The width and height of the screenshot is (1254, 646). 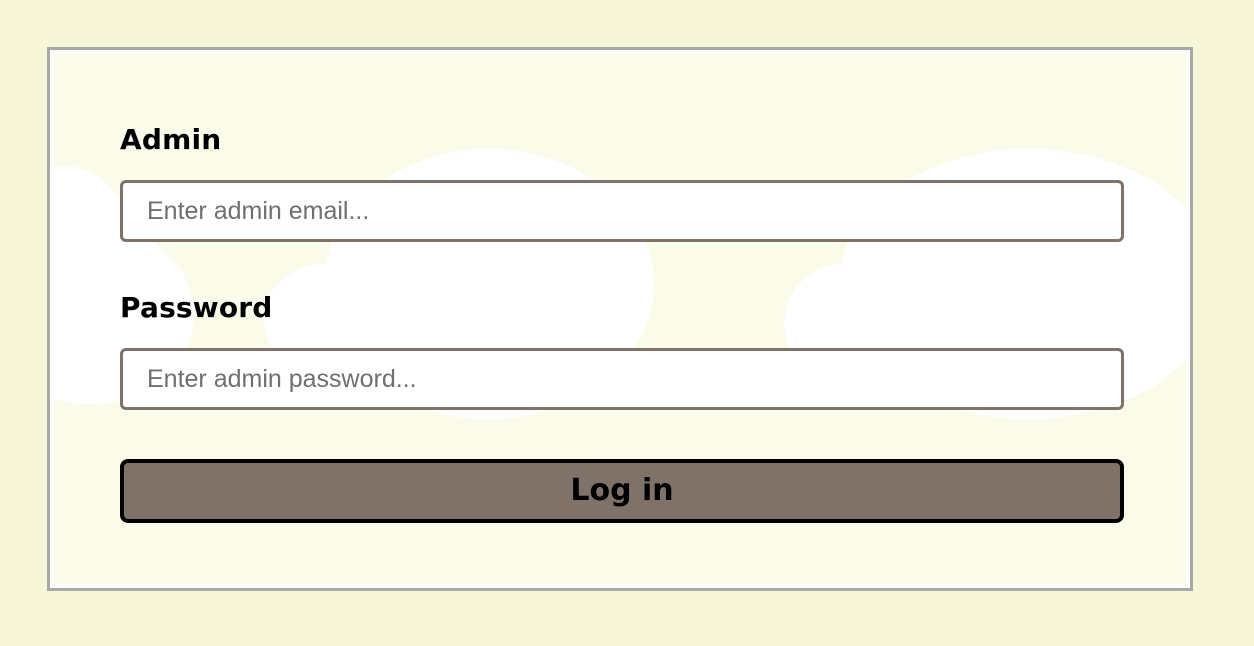 I want to click on admin-label: Admin, so click(x=171, y=139).